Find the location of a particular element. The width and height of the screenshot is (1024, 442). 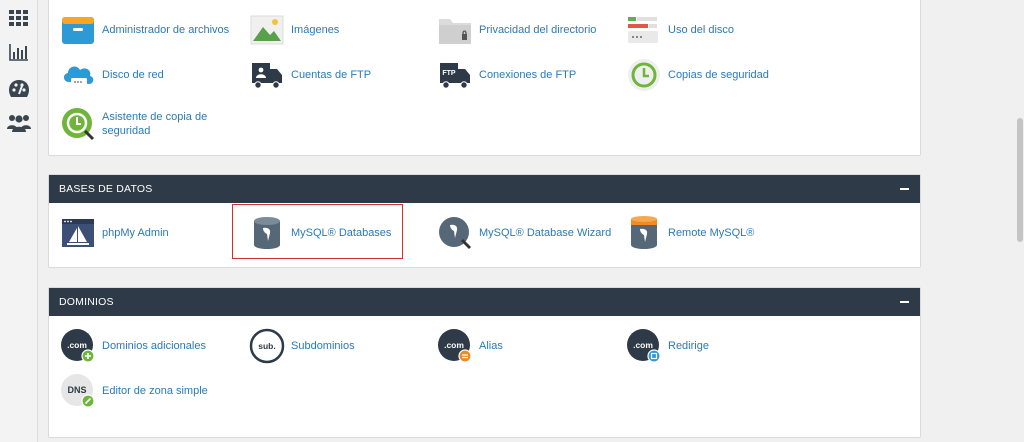

network-disk-icon is located at coordinates (78, 75).